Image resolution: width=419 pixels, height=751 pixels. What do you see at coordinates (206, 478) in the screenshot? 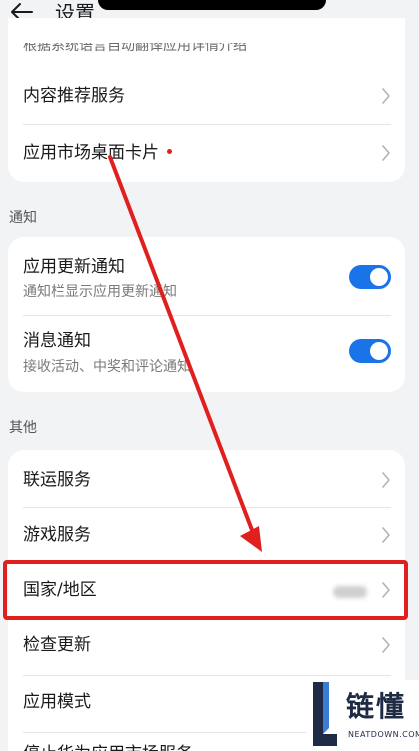
I see `row-joint-operation: 联运服务` at bounding box center [206, 478].